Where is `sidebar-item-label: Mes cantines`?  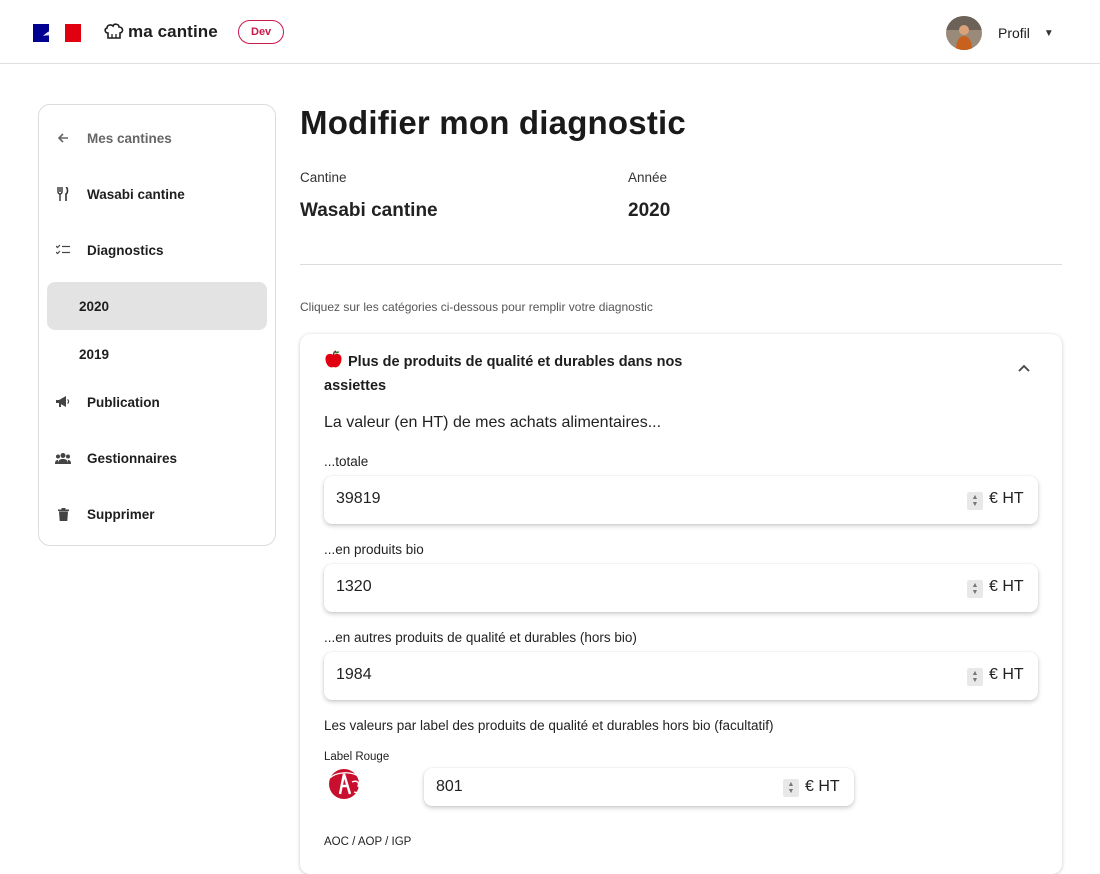 sidebar-item-label: Mes cantines is located at coordinates (129, 138).